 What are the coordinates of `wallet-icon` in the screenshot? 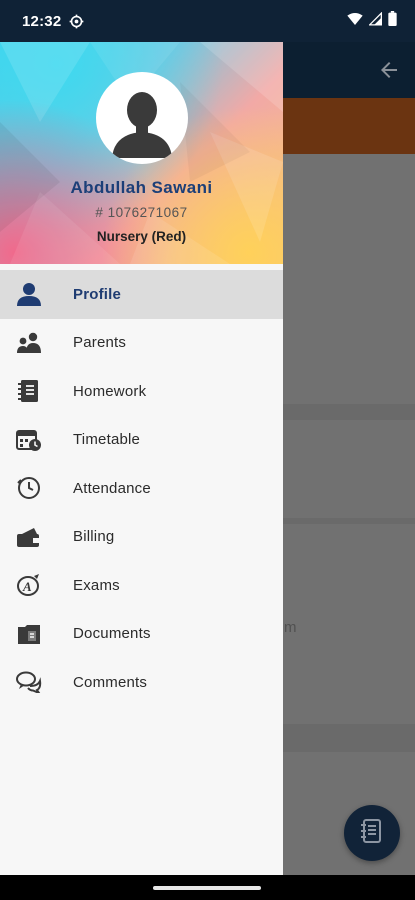 It's located at (29, 537).